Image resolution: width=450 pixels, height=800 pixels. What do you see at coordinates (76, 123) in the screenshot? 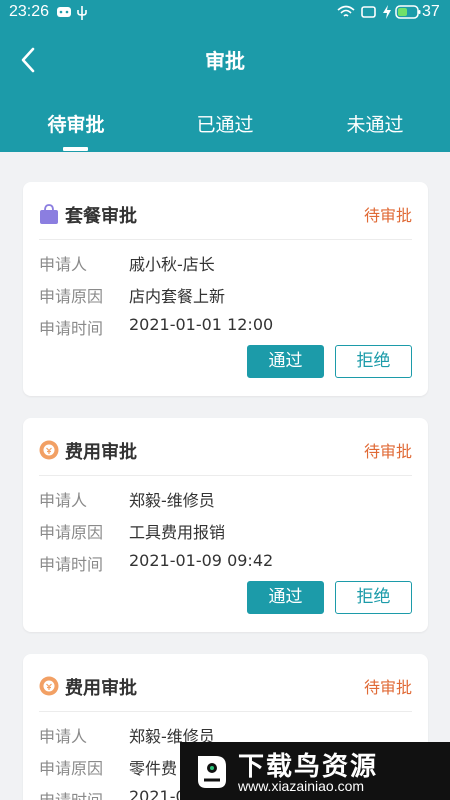
I see `tab-pending: 待审批` at bounding box center [76, 123].